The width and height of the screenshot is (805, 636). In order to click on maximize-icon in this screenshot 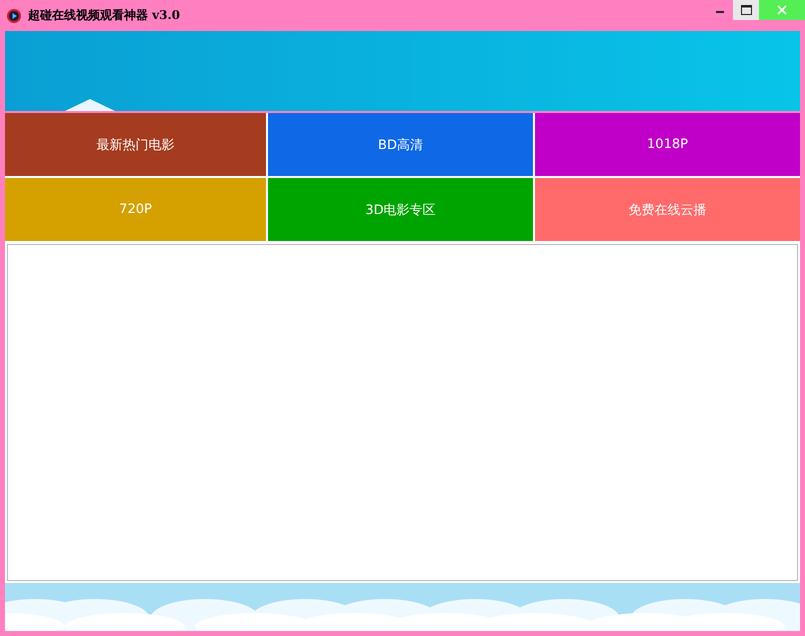, I will do `click(746, 10)`.